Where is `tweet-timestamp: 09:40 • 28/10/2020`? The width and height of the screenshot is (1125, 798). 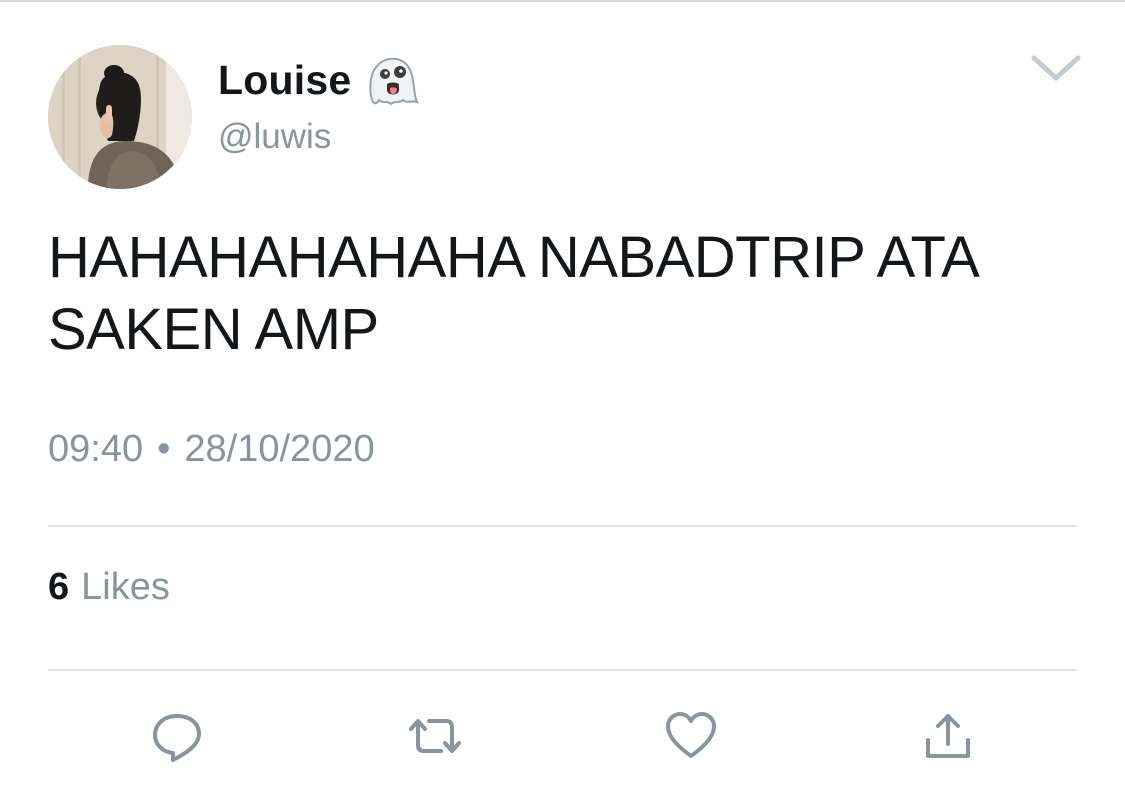 tweet-timestamp: 09:40 • 28/10/2020 is located at coordinates (211, 449).